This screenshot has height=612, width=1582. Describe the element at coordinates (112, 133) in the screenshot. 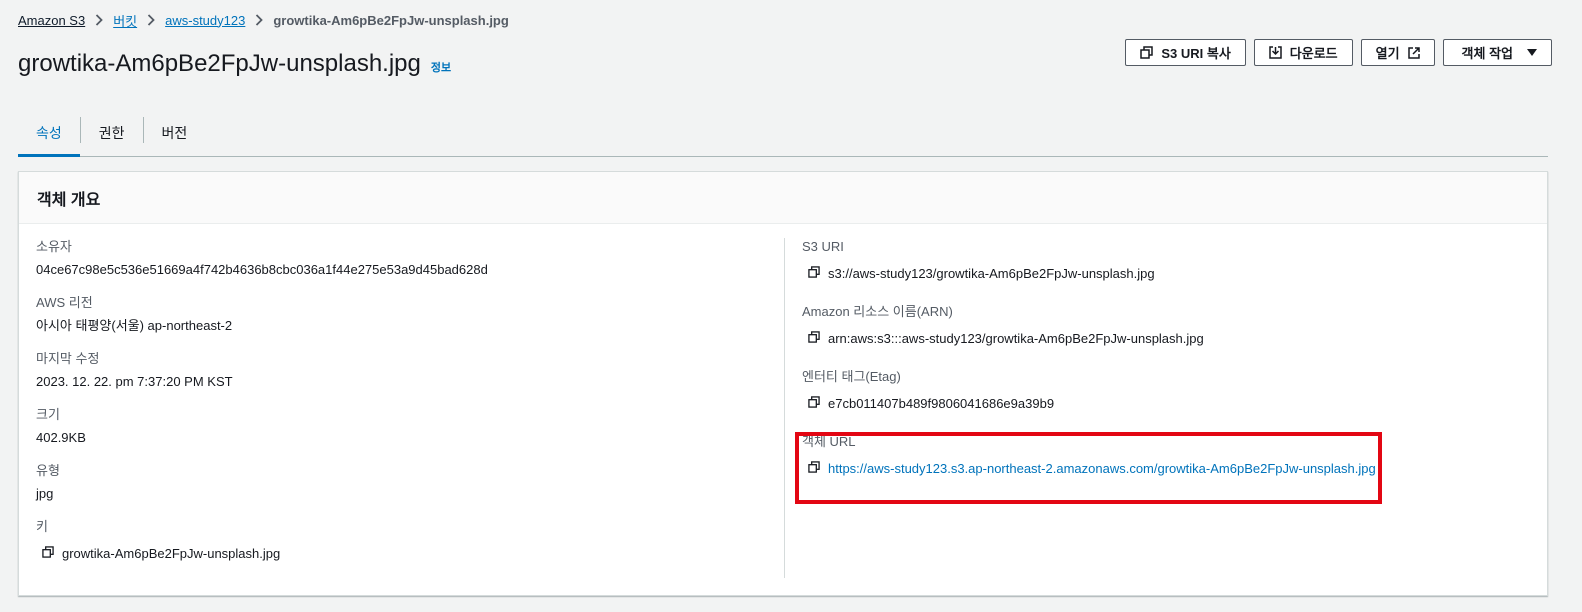

I see `tab-permissions: 권한` at that location.